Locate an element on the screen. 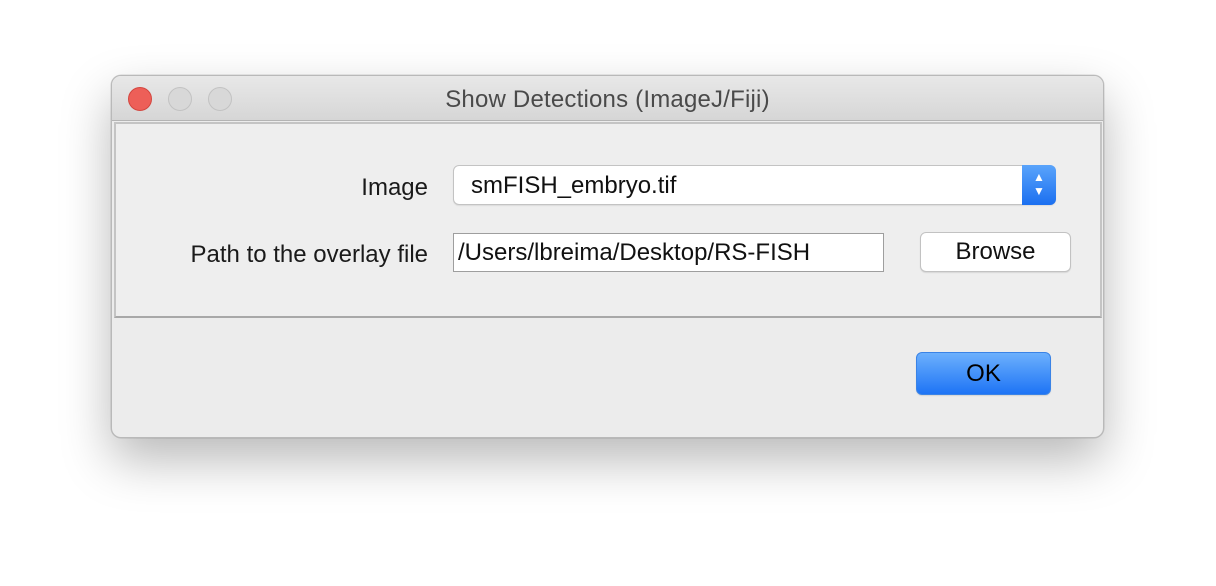 This screenshot has height=586, width=1216. overlay-path-label: Path to the overlay file is located at coordinates (309, 254).